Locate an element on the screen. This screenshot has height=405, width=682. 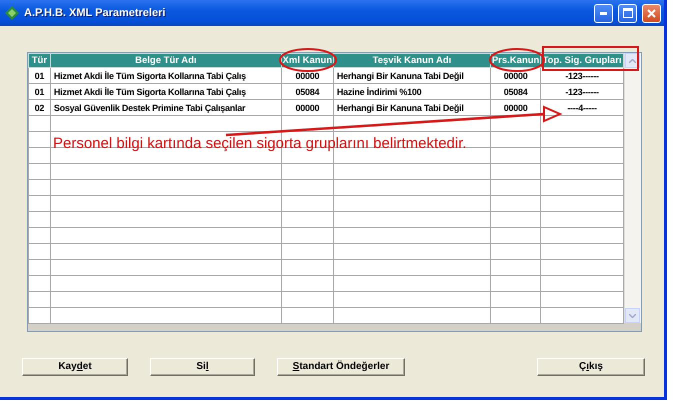
minimize-icon is located at coordinates (603, 13).